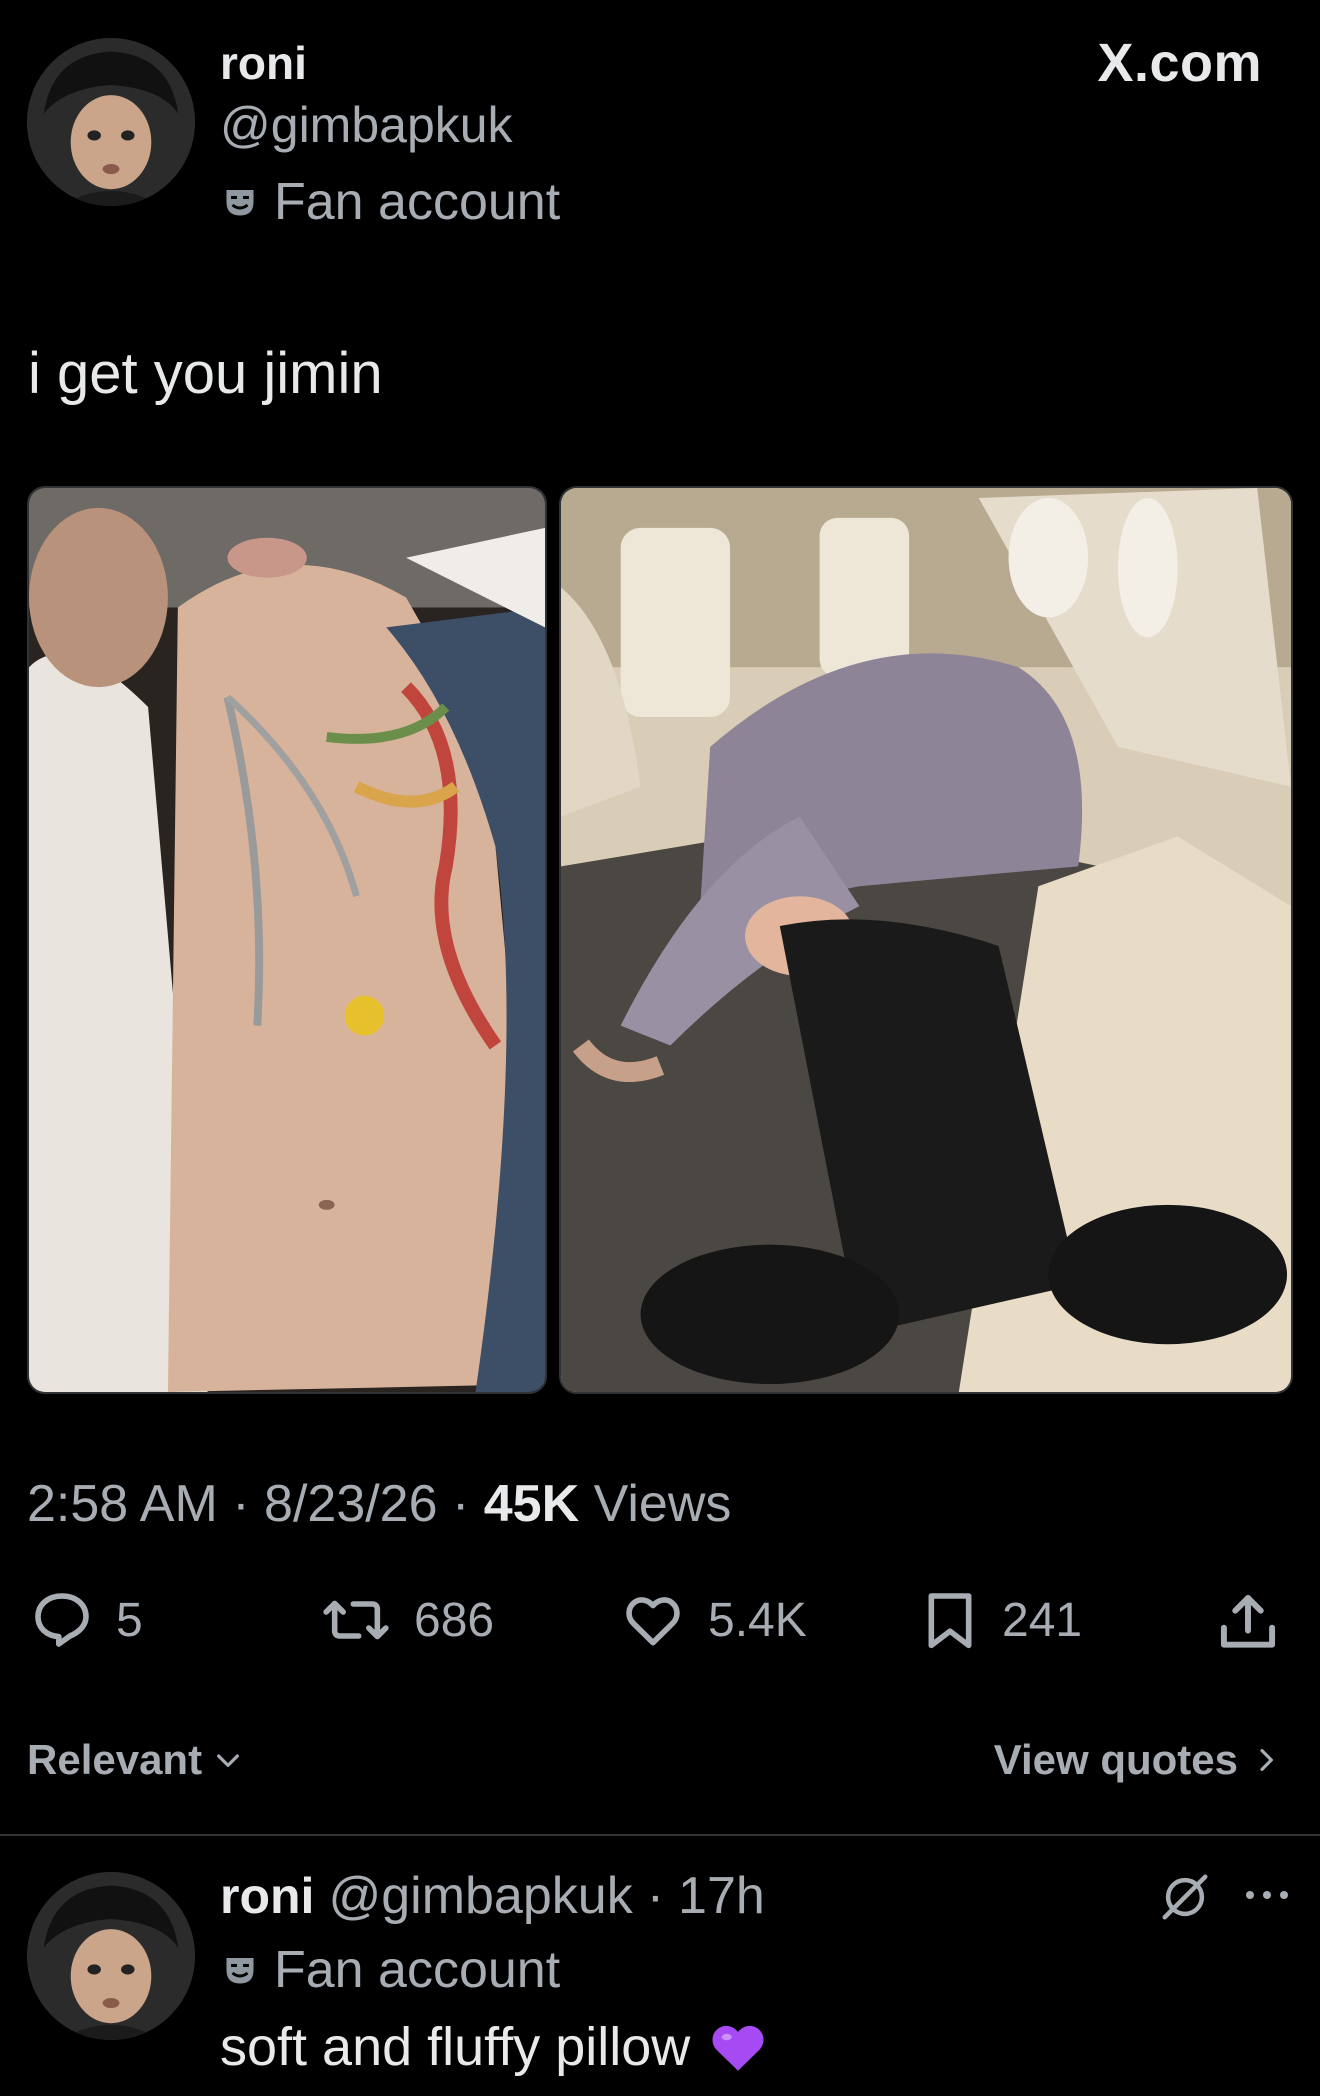 This screenshot has height=2096, width=1320. What do you see at coordinates (950, 1621) in the screenshot?
I see `bookmark-icon` at bounding box center [950, 1621].